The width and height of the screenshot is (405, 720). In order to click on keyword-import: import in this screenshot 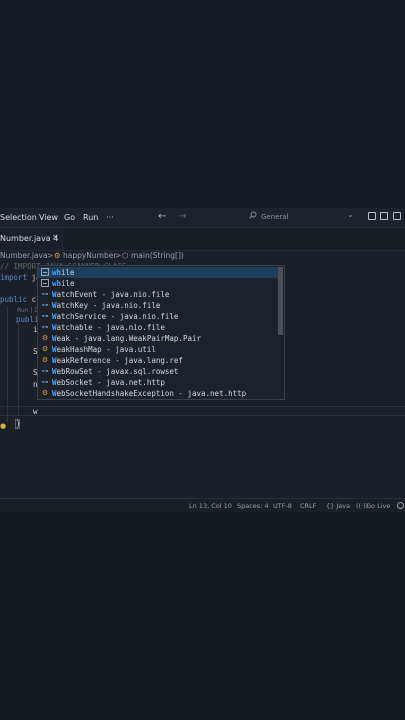, I will do `click(14, 277)`.